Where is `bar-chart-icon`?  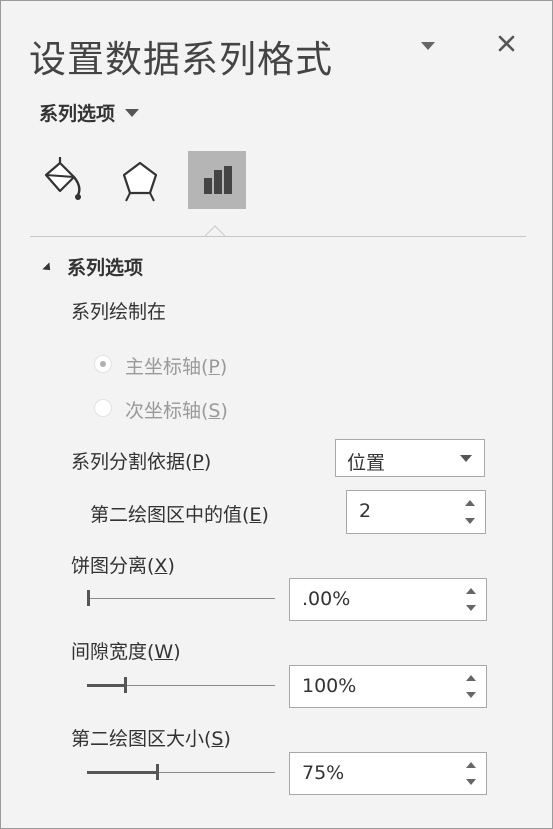
bar-chart-icon is located at coordinates (218, 180).